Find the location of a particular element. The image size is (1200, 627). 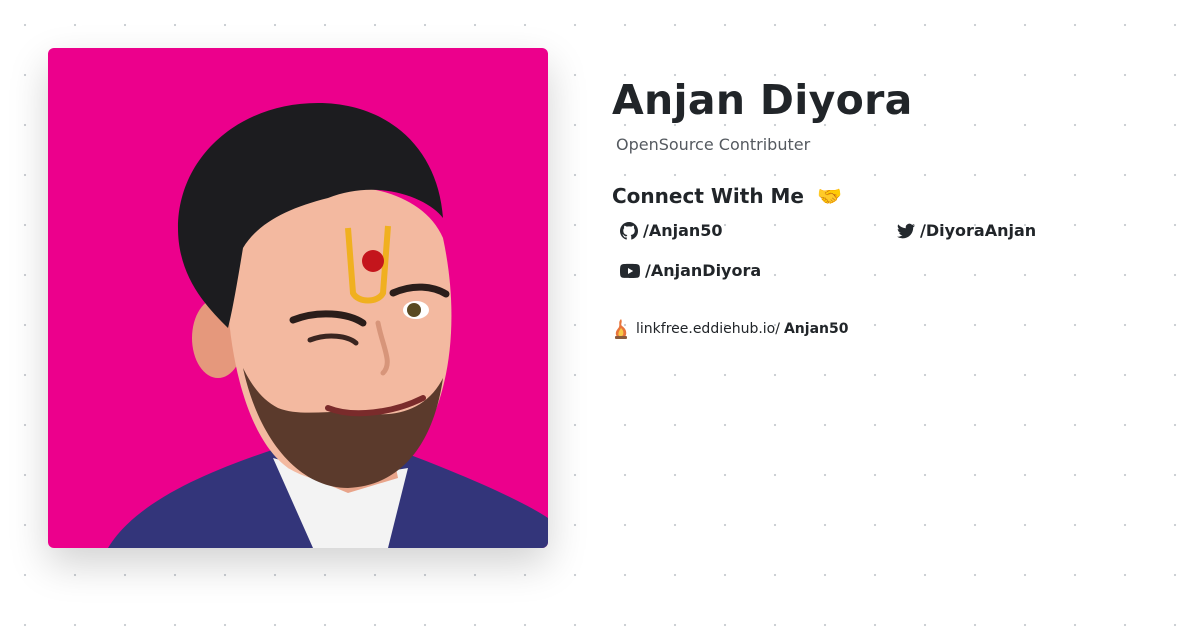

youtube-label: /AnjanDiyora is located at coordinates (703, 270).